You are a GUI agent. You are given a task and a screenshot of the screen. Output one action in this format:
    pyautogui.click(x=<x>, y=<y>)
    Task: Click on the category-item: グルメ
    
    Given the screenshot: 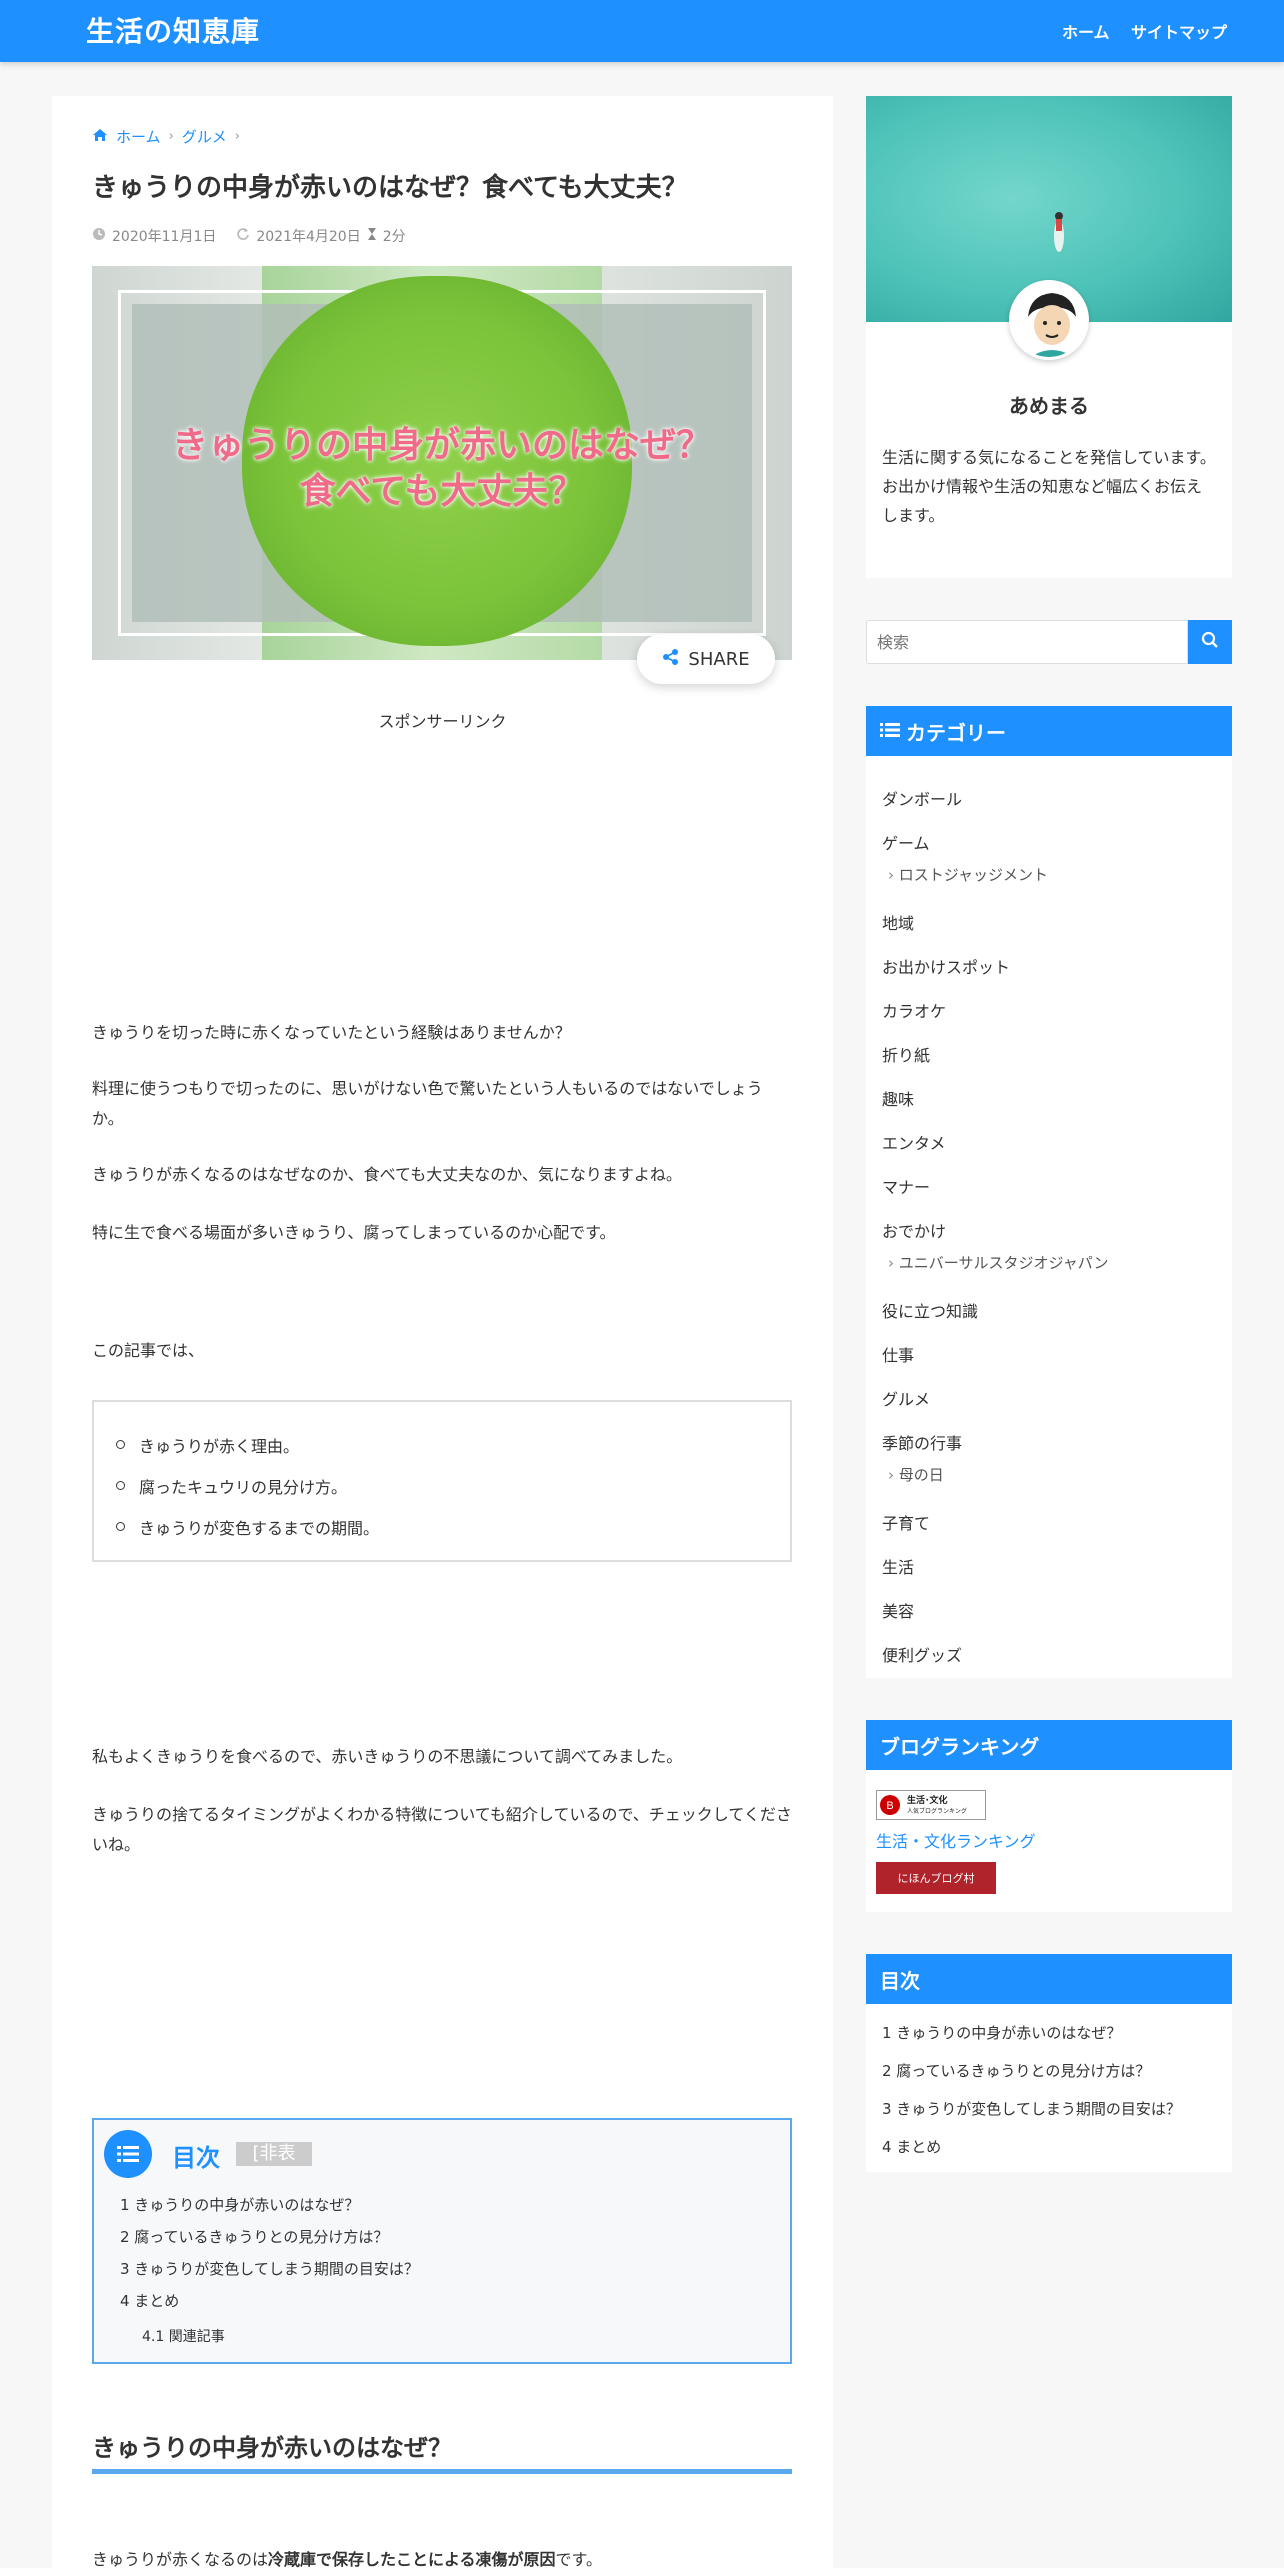 What is the action you would take?
    pyautogui.click(x=906, y=1398)
    